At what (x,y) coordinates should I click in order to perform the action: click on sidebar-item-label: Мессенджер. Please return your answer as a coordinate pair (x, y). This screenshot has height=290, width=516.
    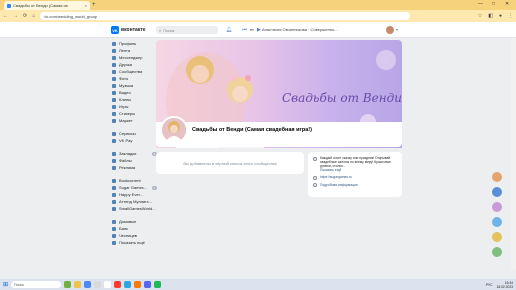
    Looking at the image, I should click on (131, 57).